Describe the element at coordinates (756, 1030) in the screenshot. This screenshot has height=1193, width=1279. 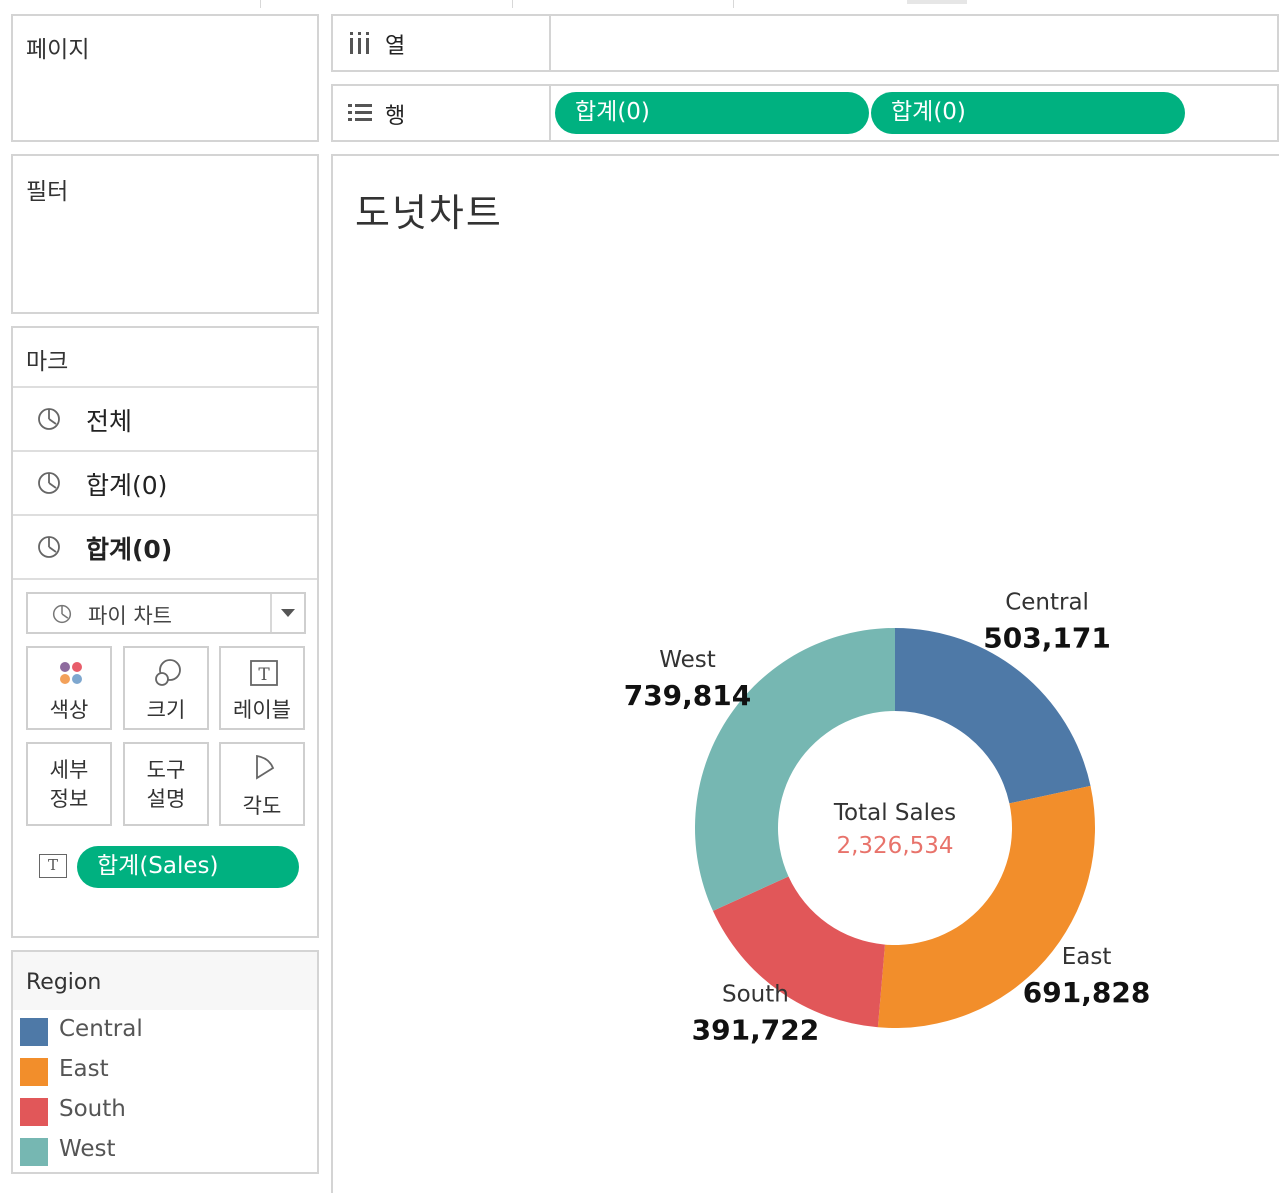
I see `slice-value-label: 391,722` at that location.